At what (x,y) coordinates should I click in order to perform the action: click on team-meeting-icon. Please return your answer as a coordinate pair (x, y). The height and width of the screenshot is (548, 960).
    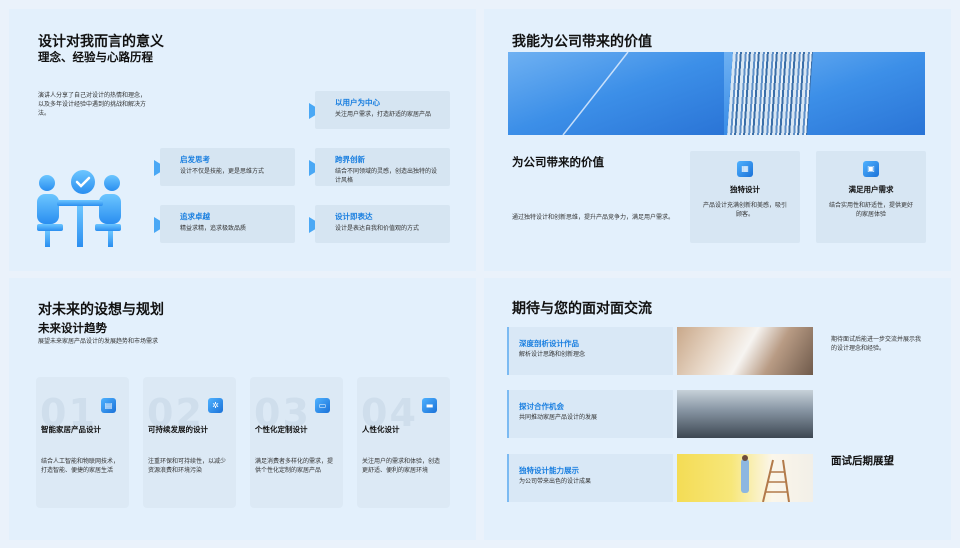
    Looking at the image, I should click on (79, 208).